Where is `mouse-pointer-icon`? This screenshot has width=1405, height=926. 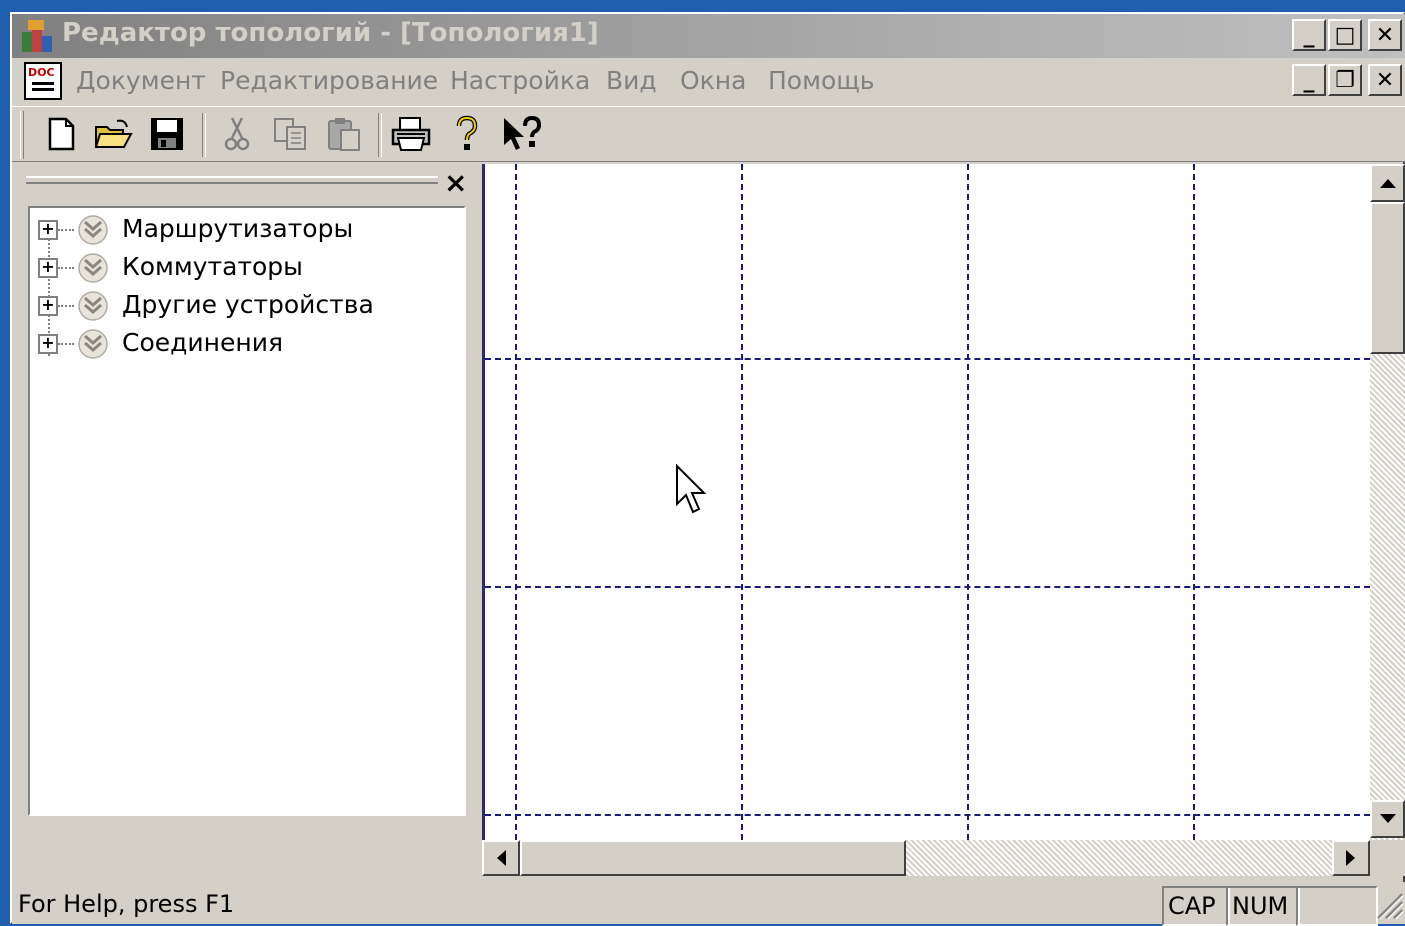
mouse-pointer-icon is located at coordinates (692, 491).